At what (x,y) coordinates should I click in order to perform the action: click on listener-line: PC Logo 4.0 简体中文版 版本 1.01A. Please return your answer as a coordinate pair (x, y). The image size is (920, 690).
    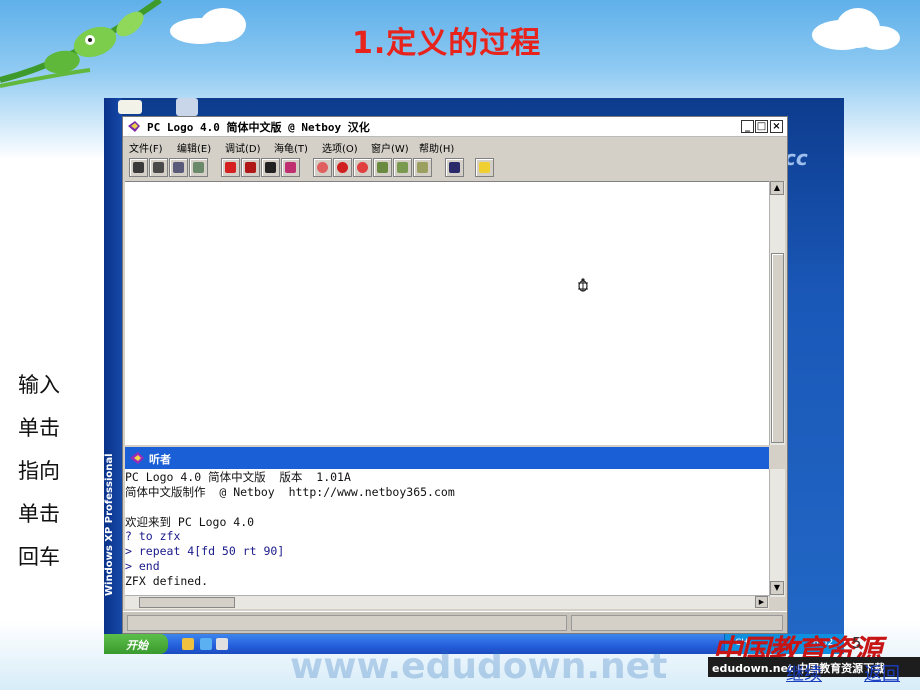
    Looking at the image, I should click on (238, 477).